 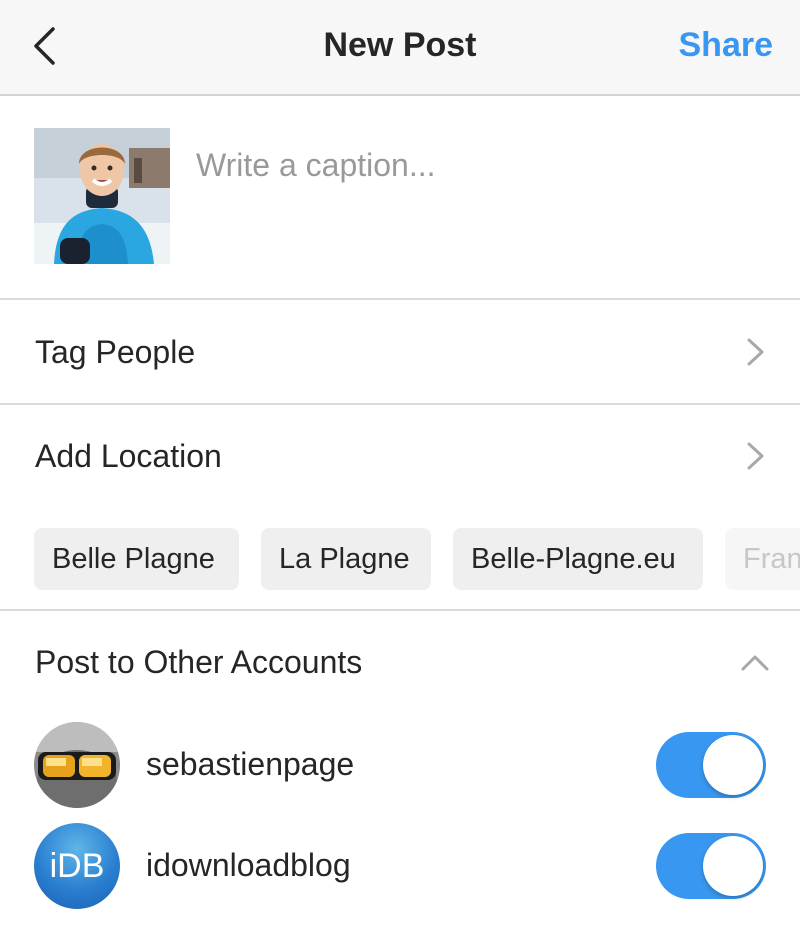 I want to click on avatar: iDB, so click(x=77, y=866).